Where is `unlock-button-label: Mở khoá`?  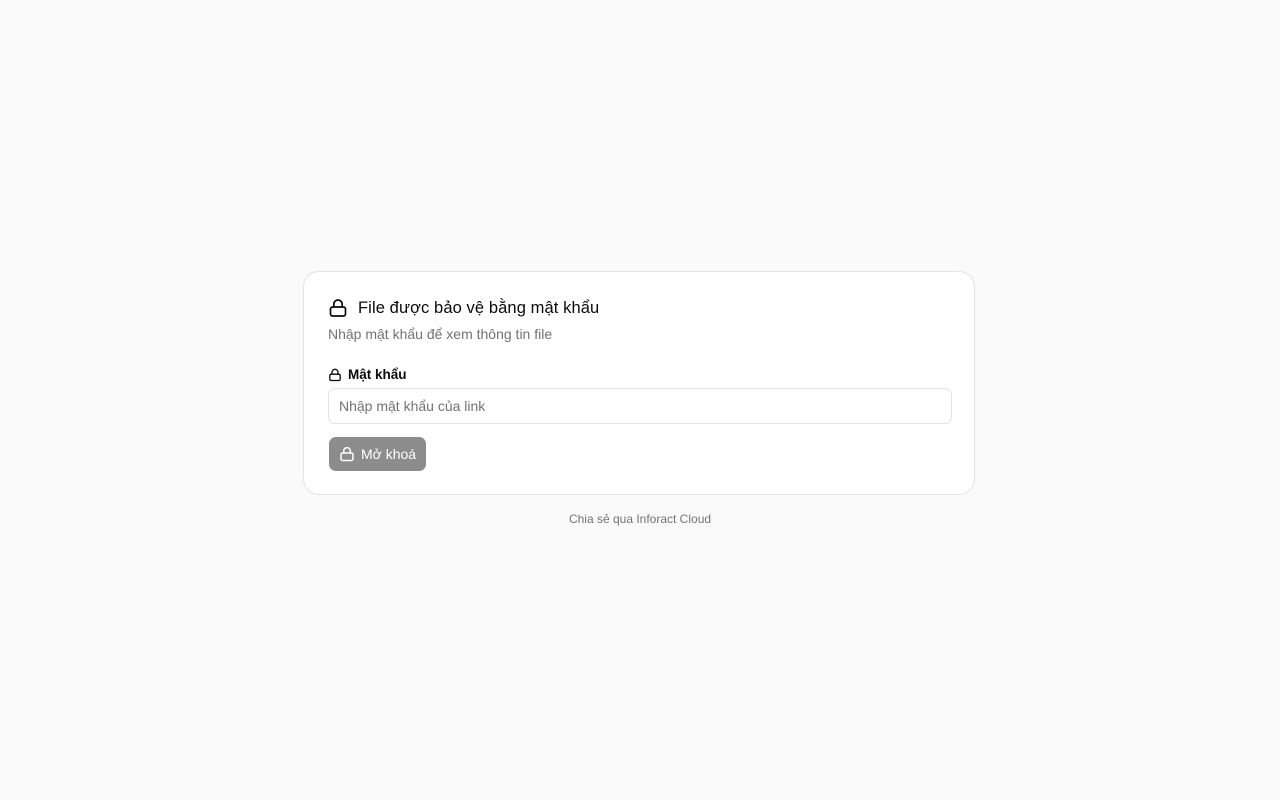 unlock-button-label: Mở khoá is located at coordinates (389, 454).